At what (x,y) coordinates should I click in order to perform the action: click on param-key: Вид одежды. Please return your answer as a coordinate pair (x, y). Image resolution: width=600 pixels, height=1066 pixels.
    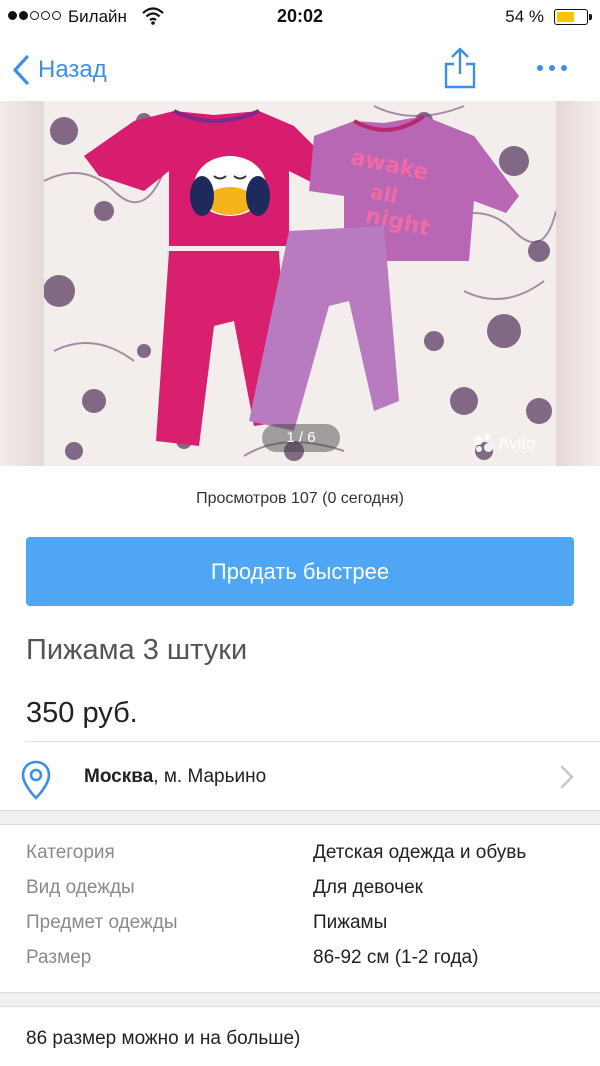
    Looking at the image, I should click on (80, 887).